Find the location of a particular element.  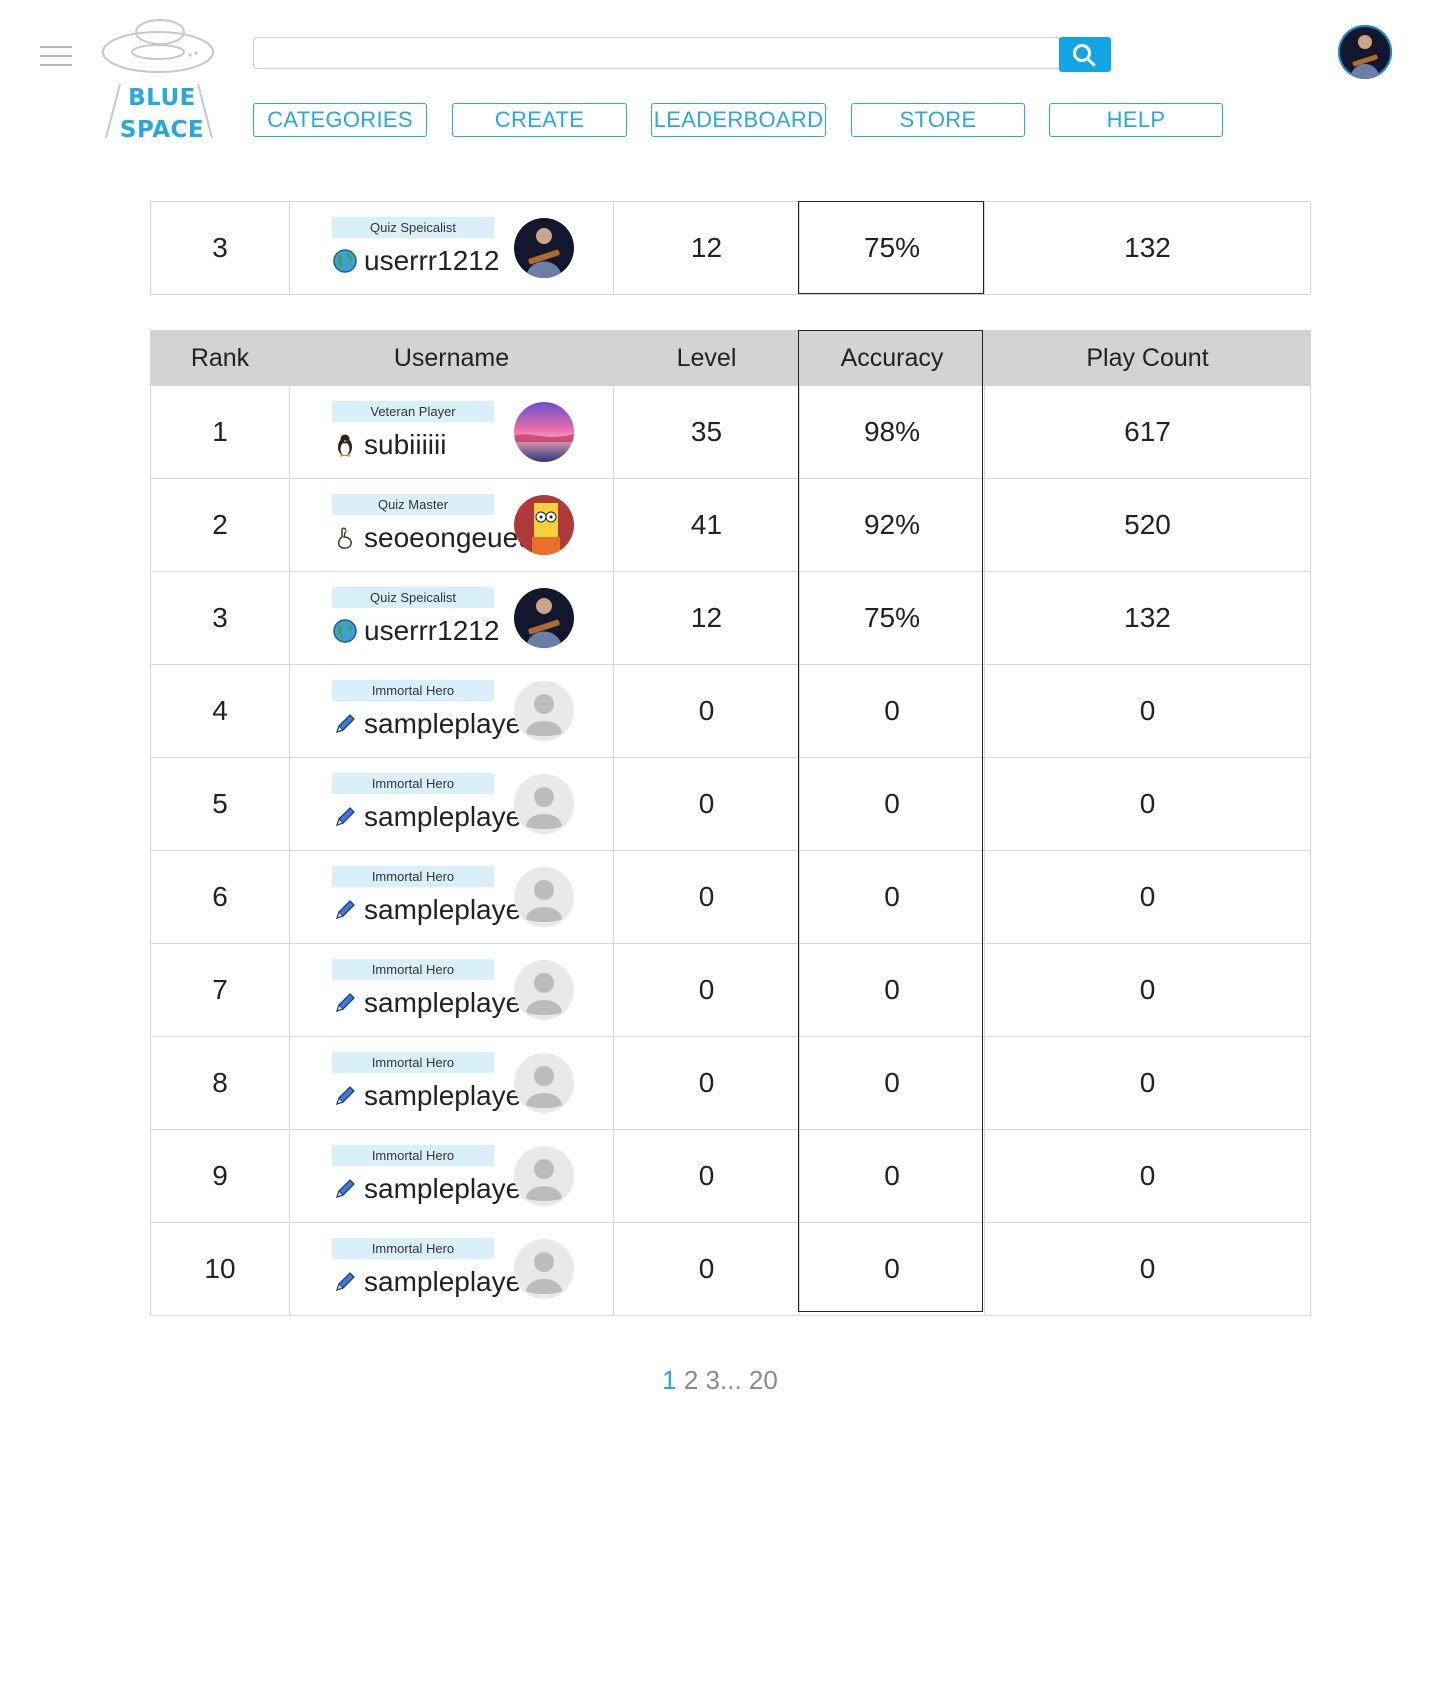

table-row: 8 Immortal Hero sampleplayer 0 0 0 is located at coordinates (730, 1083).